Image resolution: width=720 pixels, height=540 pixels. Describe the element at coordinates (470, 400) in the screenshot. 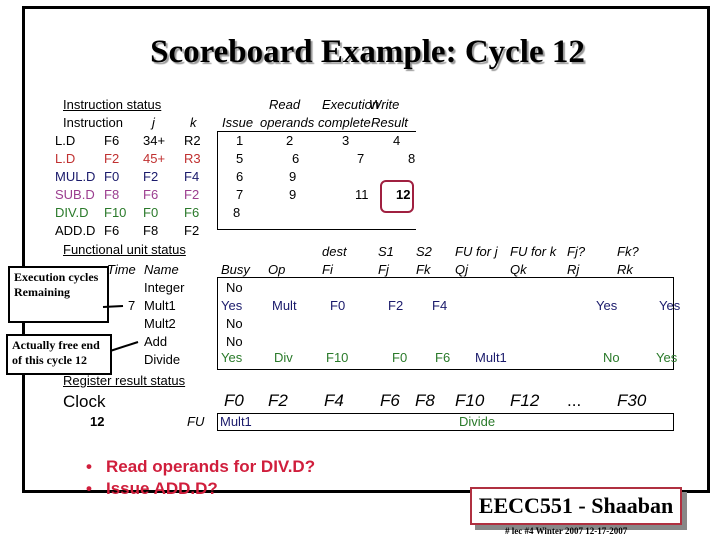

I see `reg-f10: F10` at that location.